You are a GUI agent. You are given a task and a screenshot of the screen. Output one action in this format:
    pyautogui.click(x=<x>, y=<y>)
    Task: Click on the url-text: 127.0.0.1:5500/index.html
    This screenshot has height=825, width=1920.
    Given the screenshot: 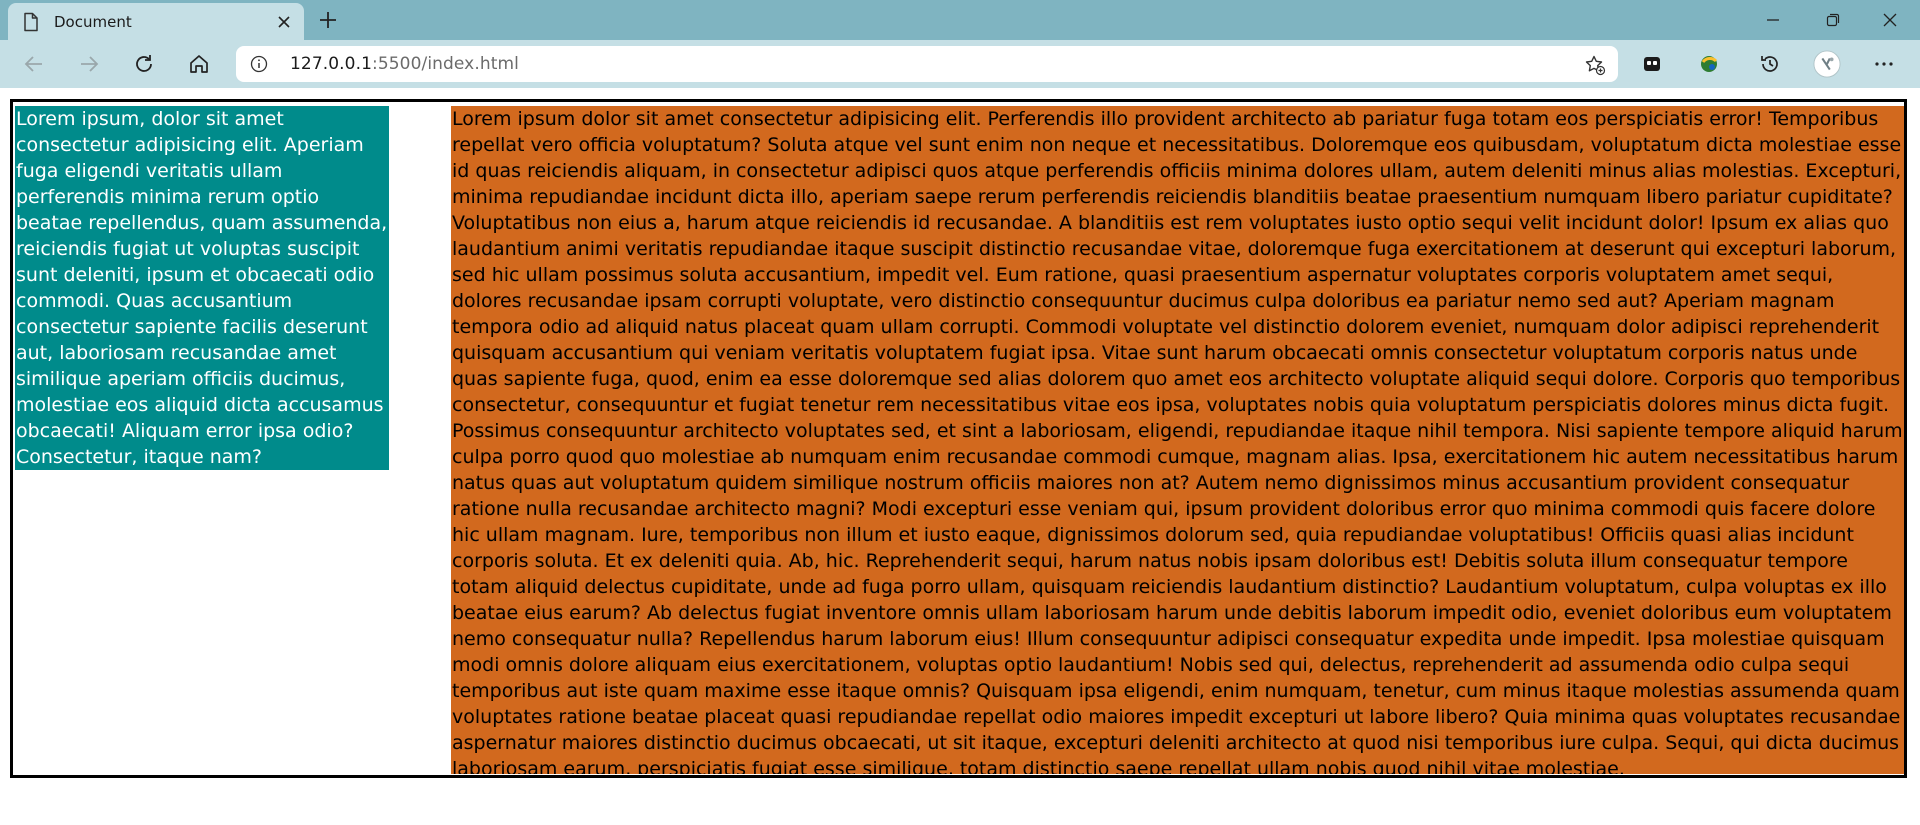 What is the action you would take?
    pyautogui.click(x=404, y=64)
    